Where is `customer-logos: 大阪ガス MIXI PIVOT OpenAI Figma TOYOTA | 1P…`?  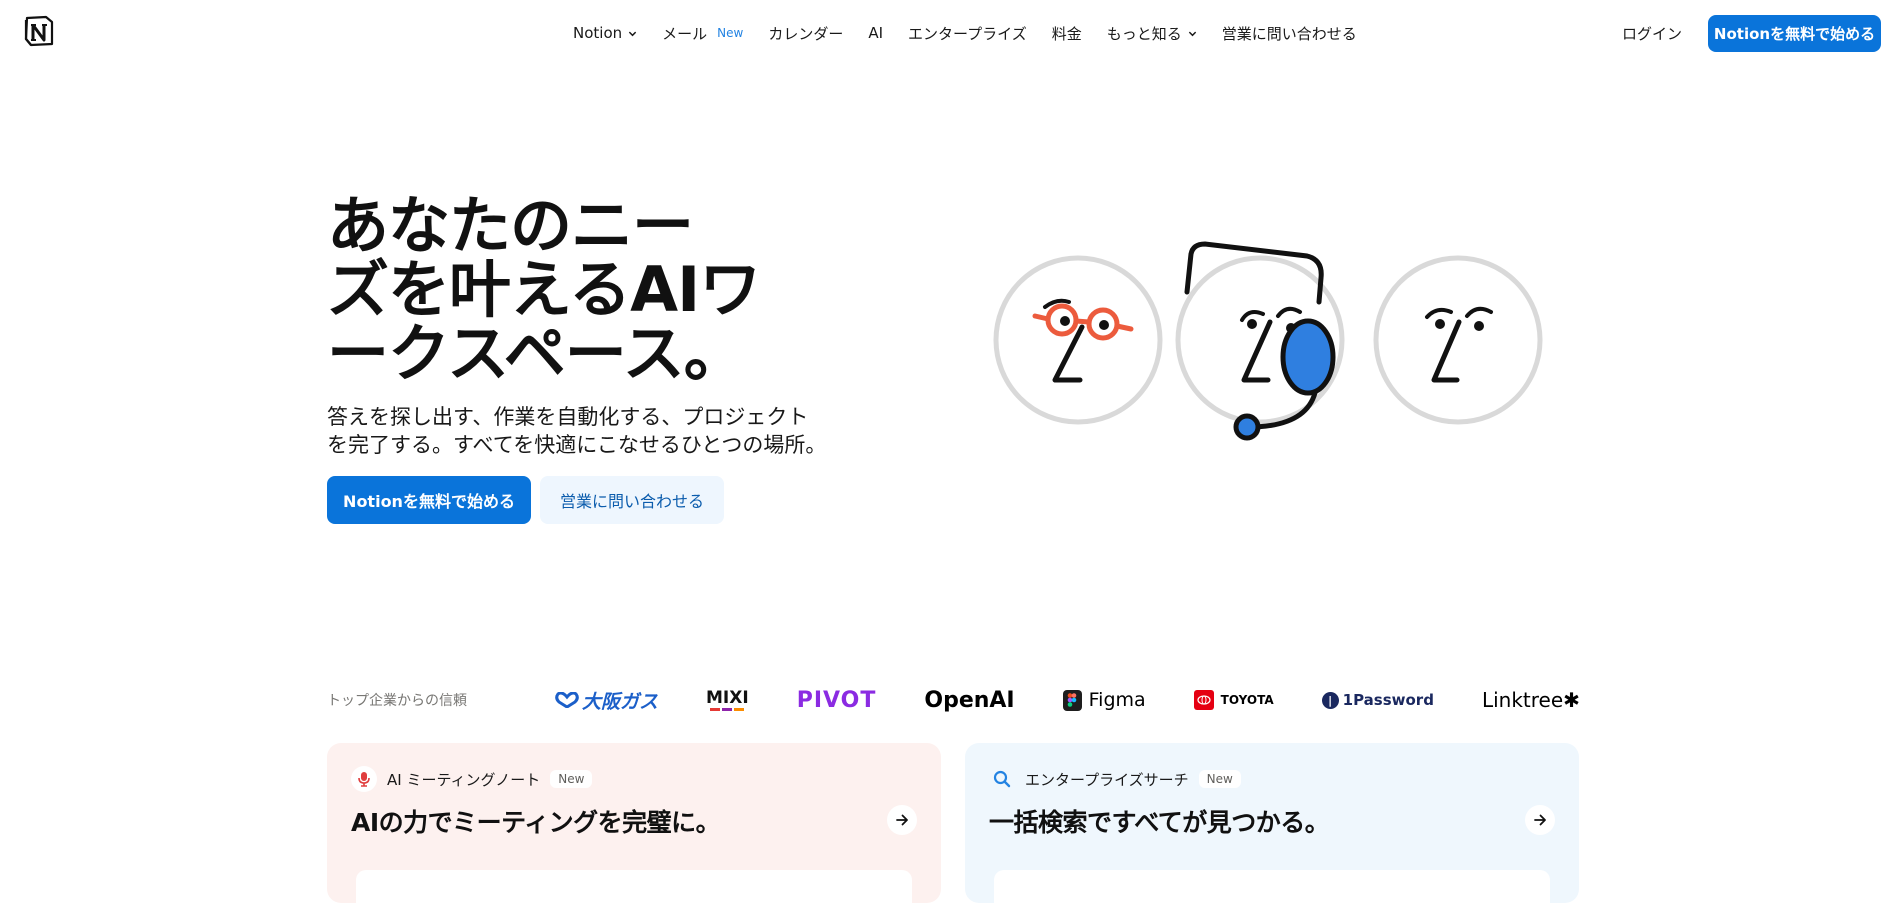 customer-logos: 大阪ガス MIXI PIVOT OpenAI Figma TOYOTA | 1P… is located at coordinates (1067, 700).